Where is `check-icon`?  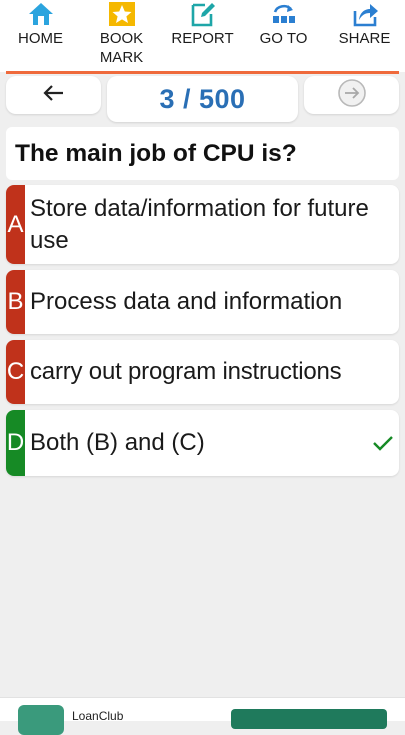 check-icon is located at coordinates (383, 443).